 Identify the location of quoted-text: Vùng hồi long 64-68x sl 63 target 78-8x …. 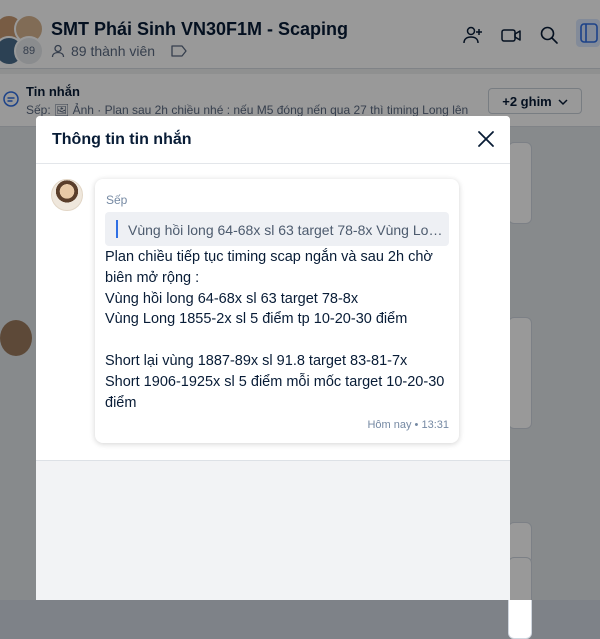
(287, 230).